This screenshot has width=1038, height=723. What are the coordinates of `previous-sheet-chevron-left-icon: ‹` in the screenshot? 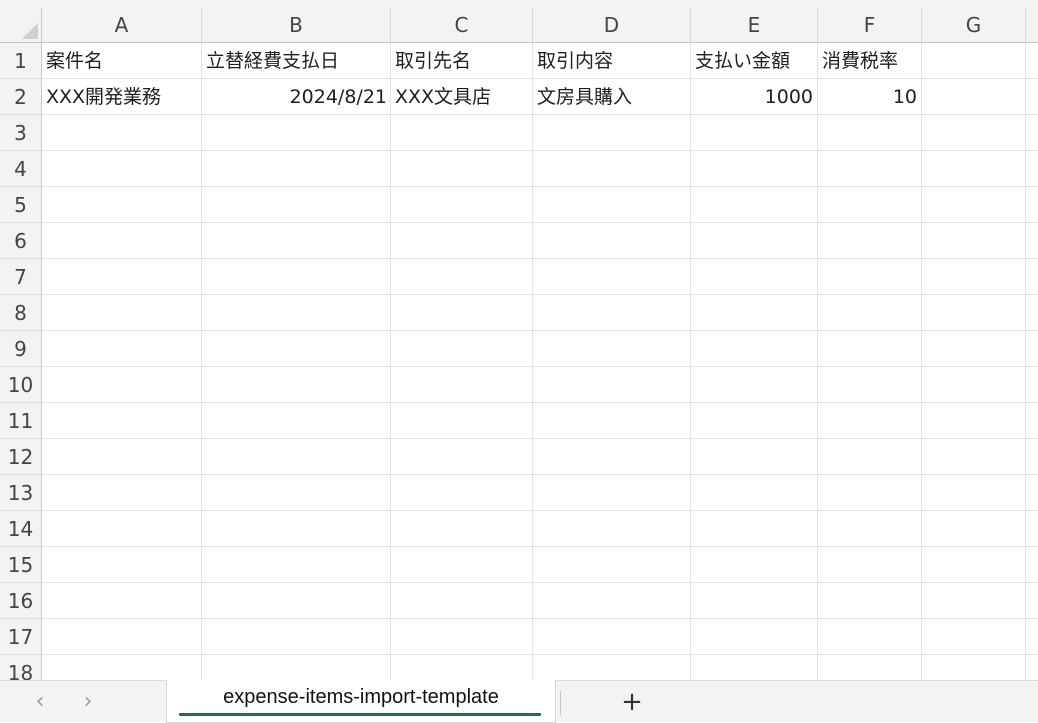 It's located at (40, 702).